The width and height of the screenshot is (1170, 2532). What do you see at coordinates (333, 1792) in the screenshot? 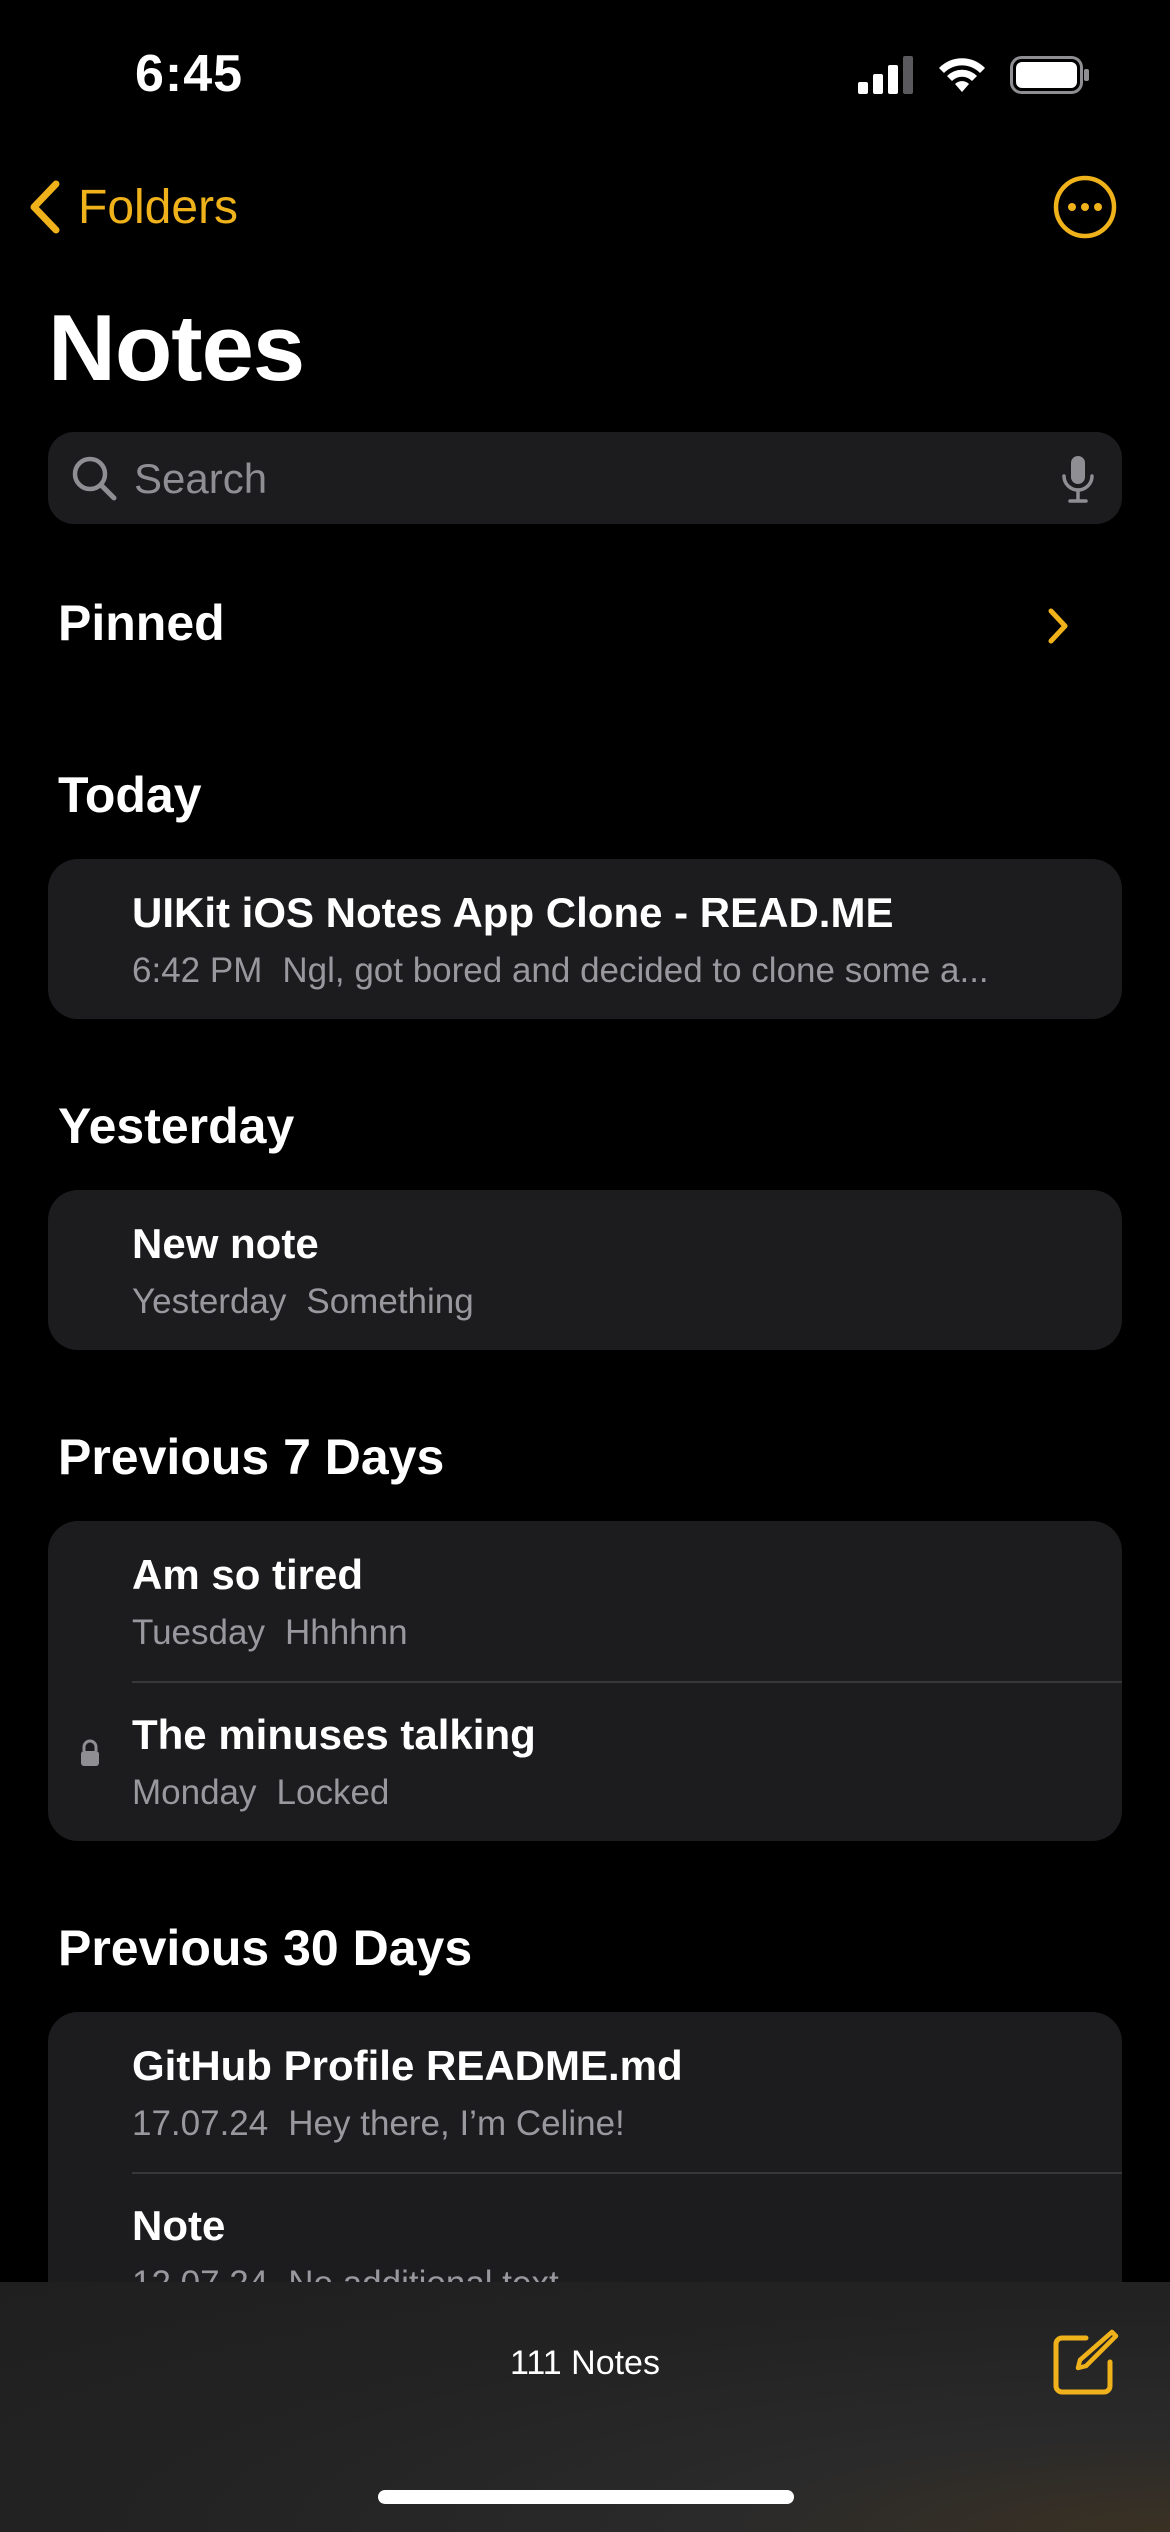
I see `note-preview: Locked` at bounding box center [333, 1792].